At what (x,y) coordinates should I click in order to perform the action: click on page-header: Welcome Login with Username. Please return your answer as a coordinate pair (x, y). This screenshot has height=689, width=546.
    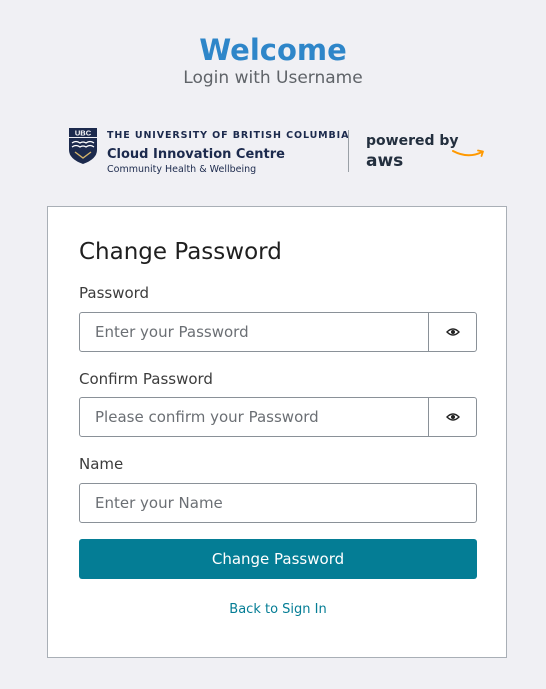
    Looking at the image, I should click on (273, 61).